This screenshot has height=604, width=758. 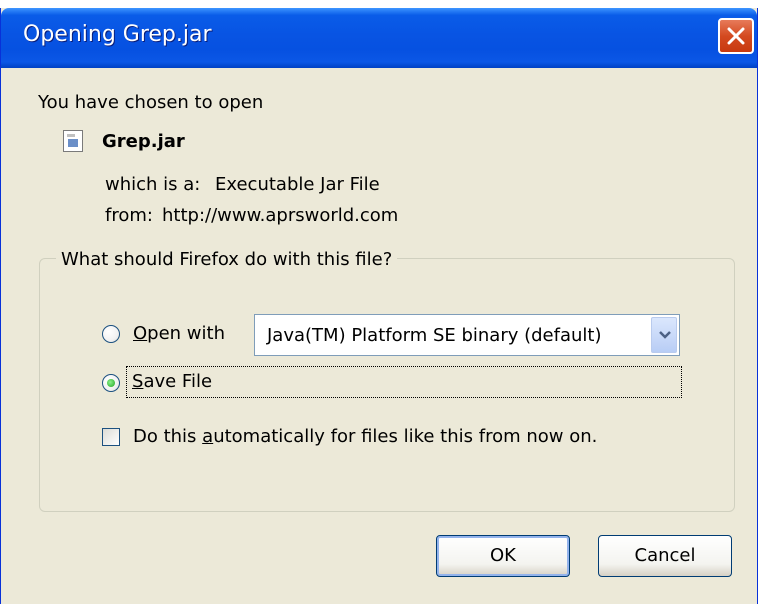 I want to click on chevron-down-icon, so click(x=665, y=335).